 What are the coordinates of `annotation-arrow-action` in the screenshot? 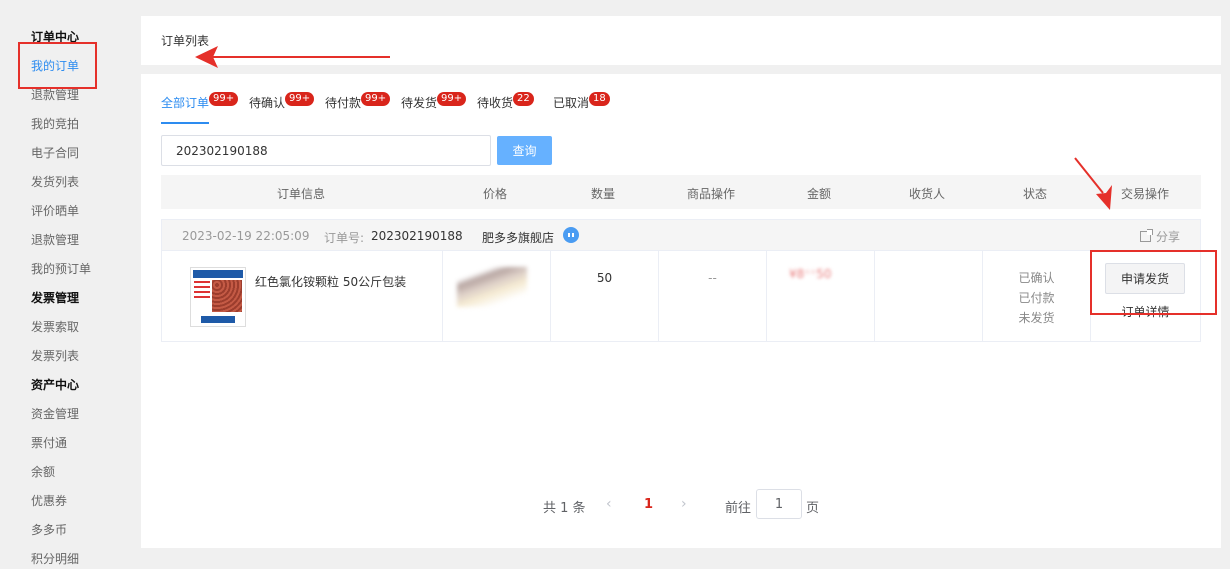 It's located at (1089, 175).